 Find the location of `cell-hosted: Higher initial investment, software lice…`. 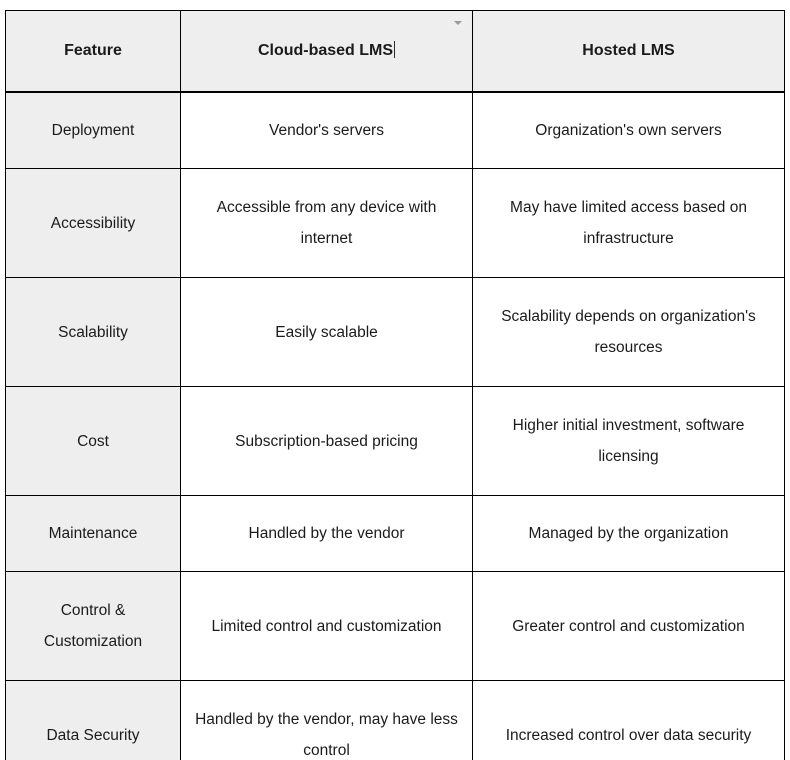

cell-hosted: Higher initial investment, software lice… is located at coordinates (628, 441).